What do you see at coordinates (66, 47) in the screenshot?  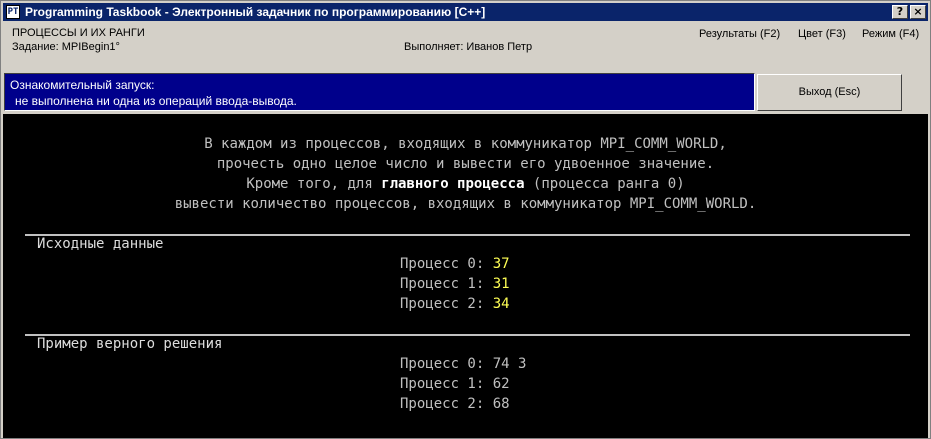 I see `task-name: Задание: MPIBegin1°` at bounding box center [66, 47].